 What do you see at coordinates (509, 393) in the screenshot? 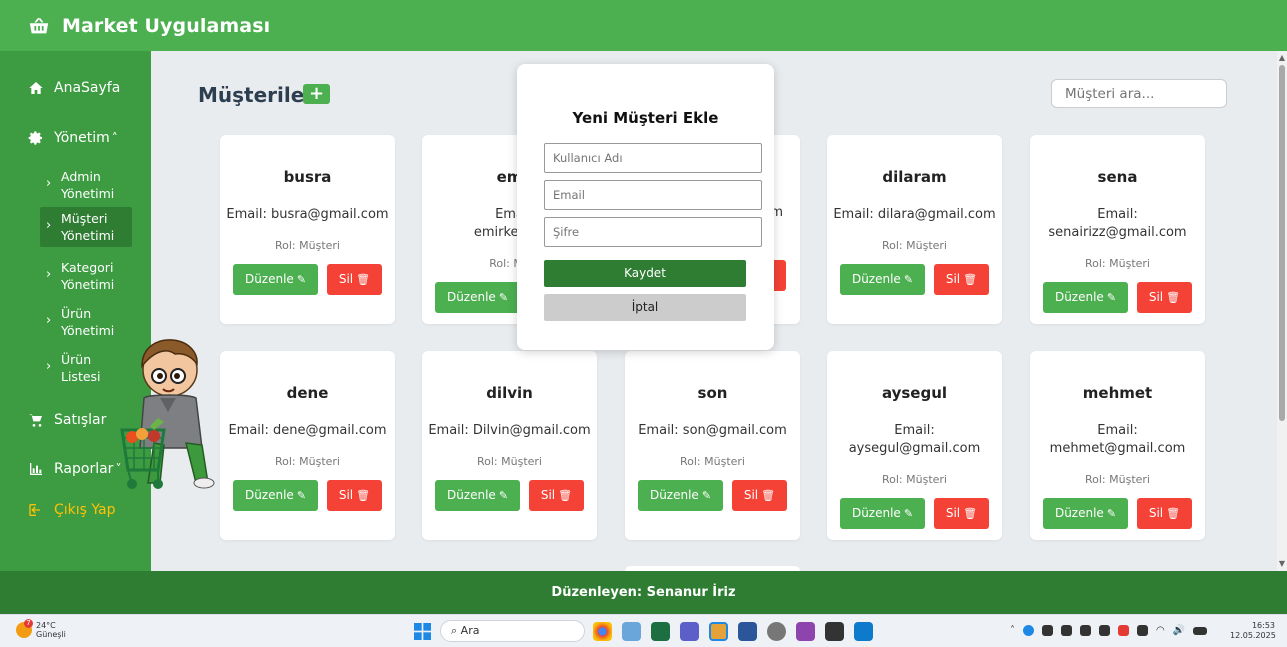
I see `customer-name: dilvin` at bounding box center [509, 393].